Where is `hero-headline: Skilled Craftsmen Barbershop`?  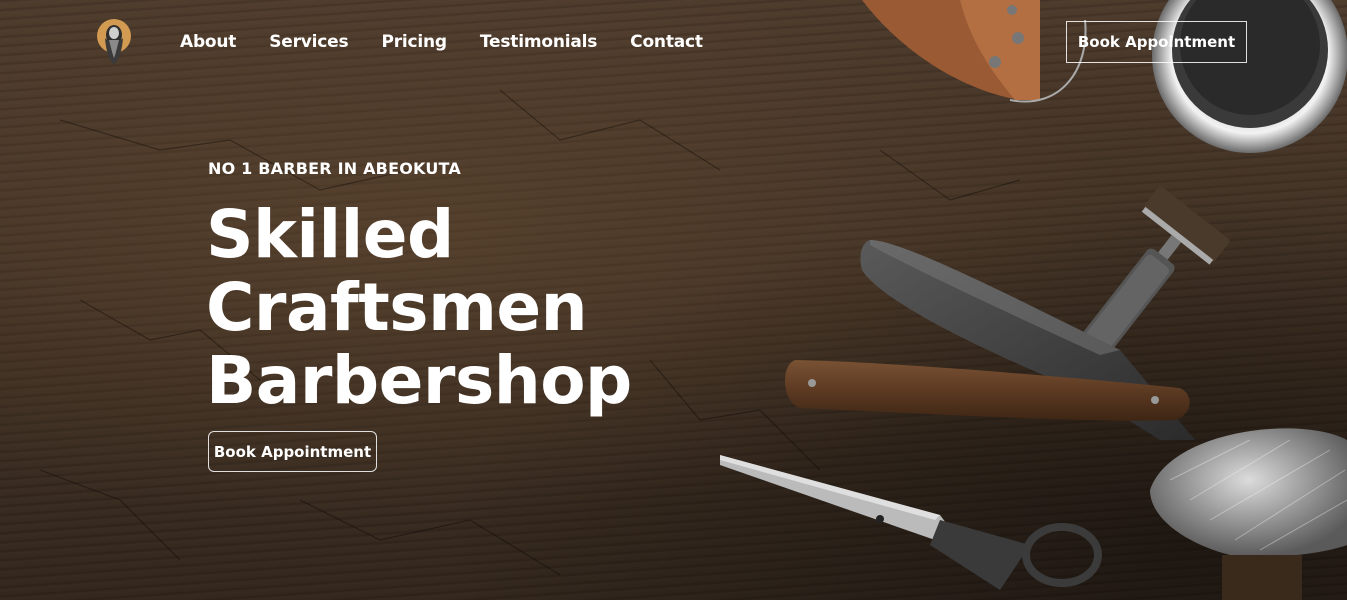
hero-headline: Skilled Craftsmen Barbershop is located at coordinates (419, 307).